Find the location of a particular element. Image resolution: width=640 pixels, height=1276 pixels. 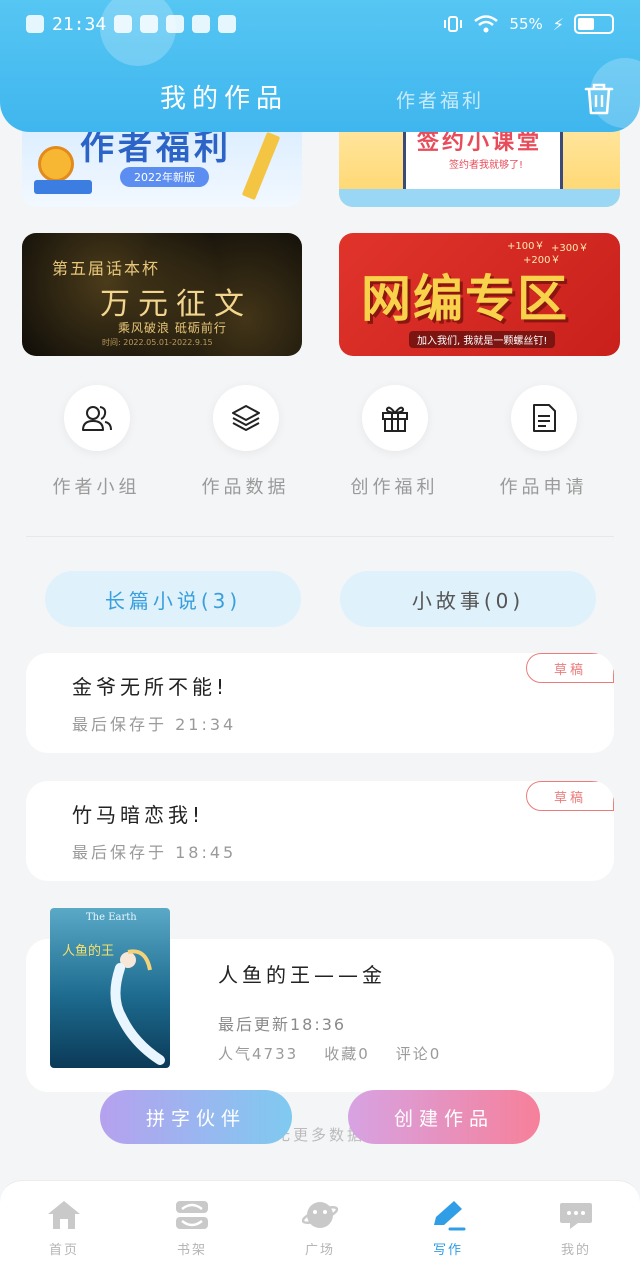

nav-square: 广场 is located at coordinates (320, 1228).